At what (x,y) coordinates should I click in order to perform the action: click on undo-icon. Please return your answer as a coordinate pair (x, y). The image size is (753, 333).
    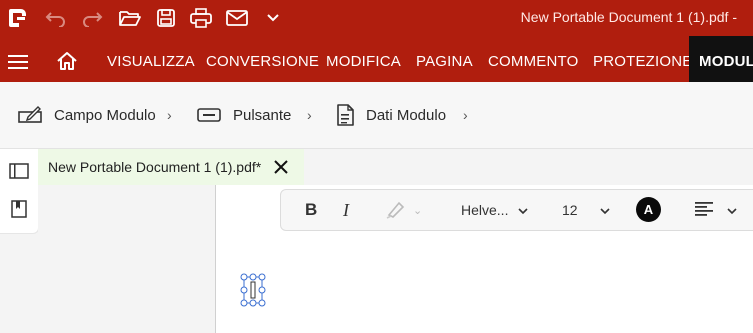
    Looking at the image, I should click on (56, 18).